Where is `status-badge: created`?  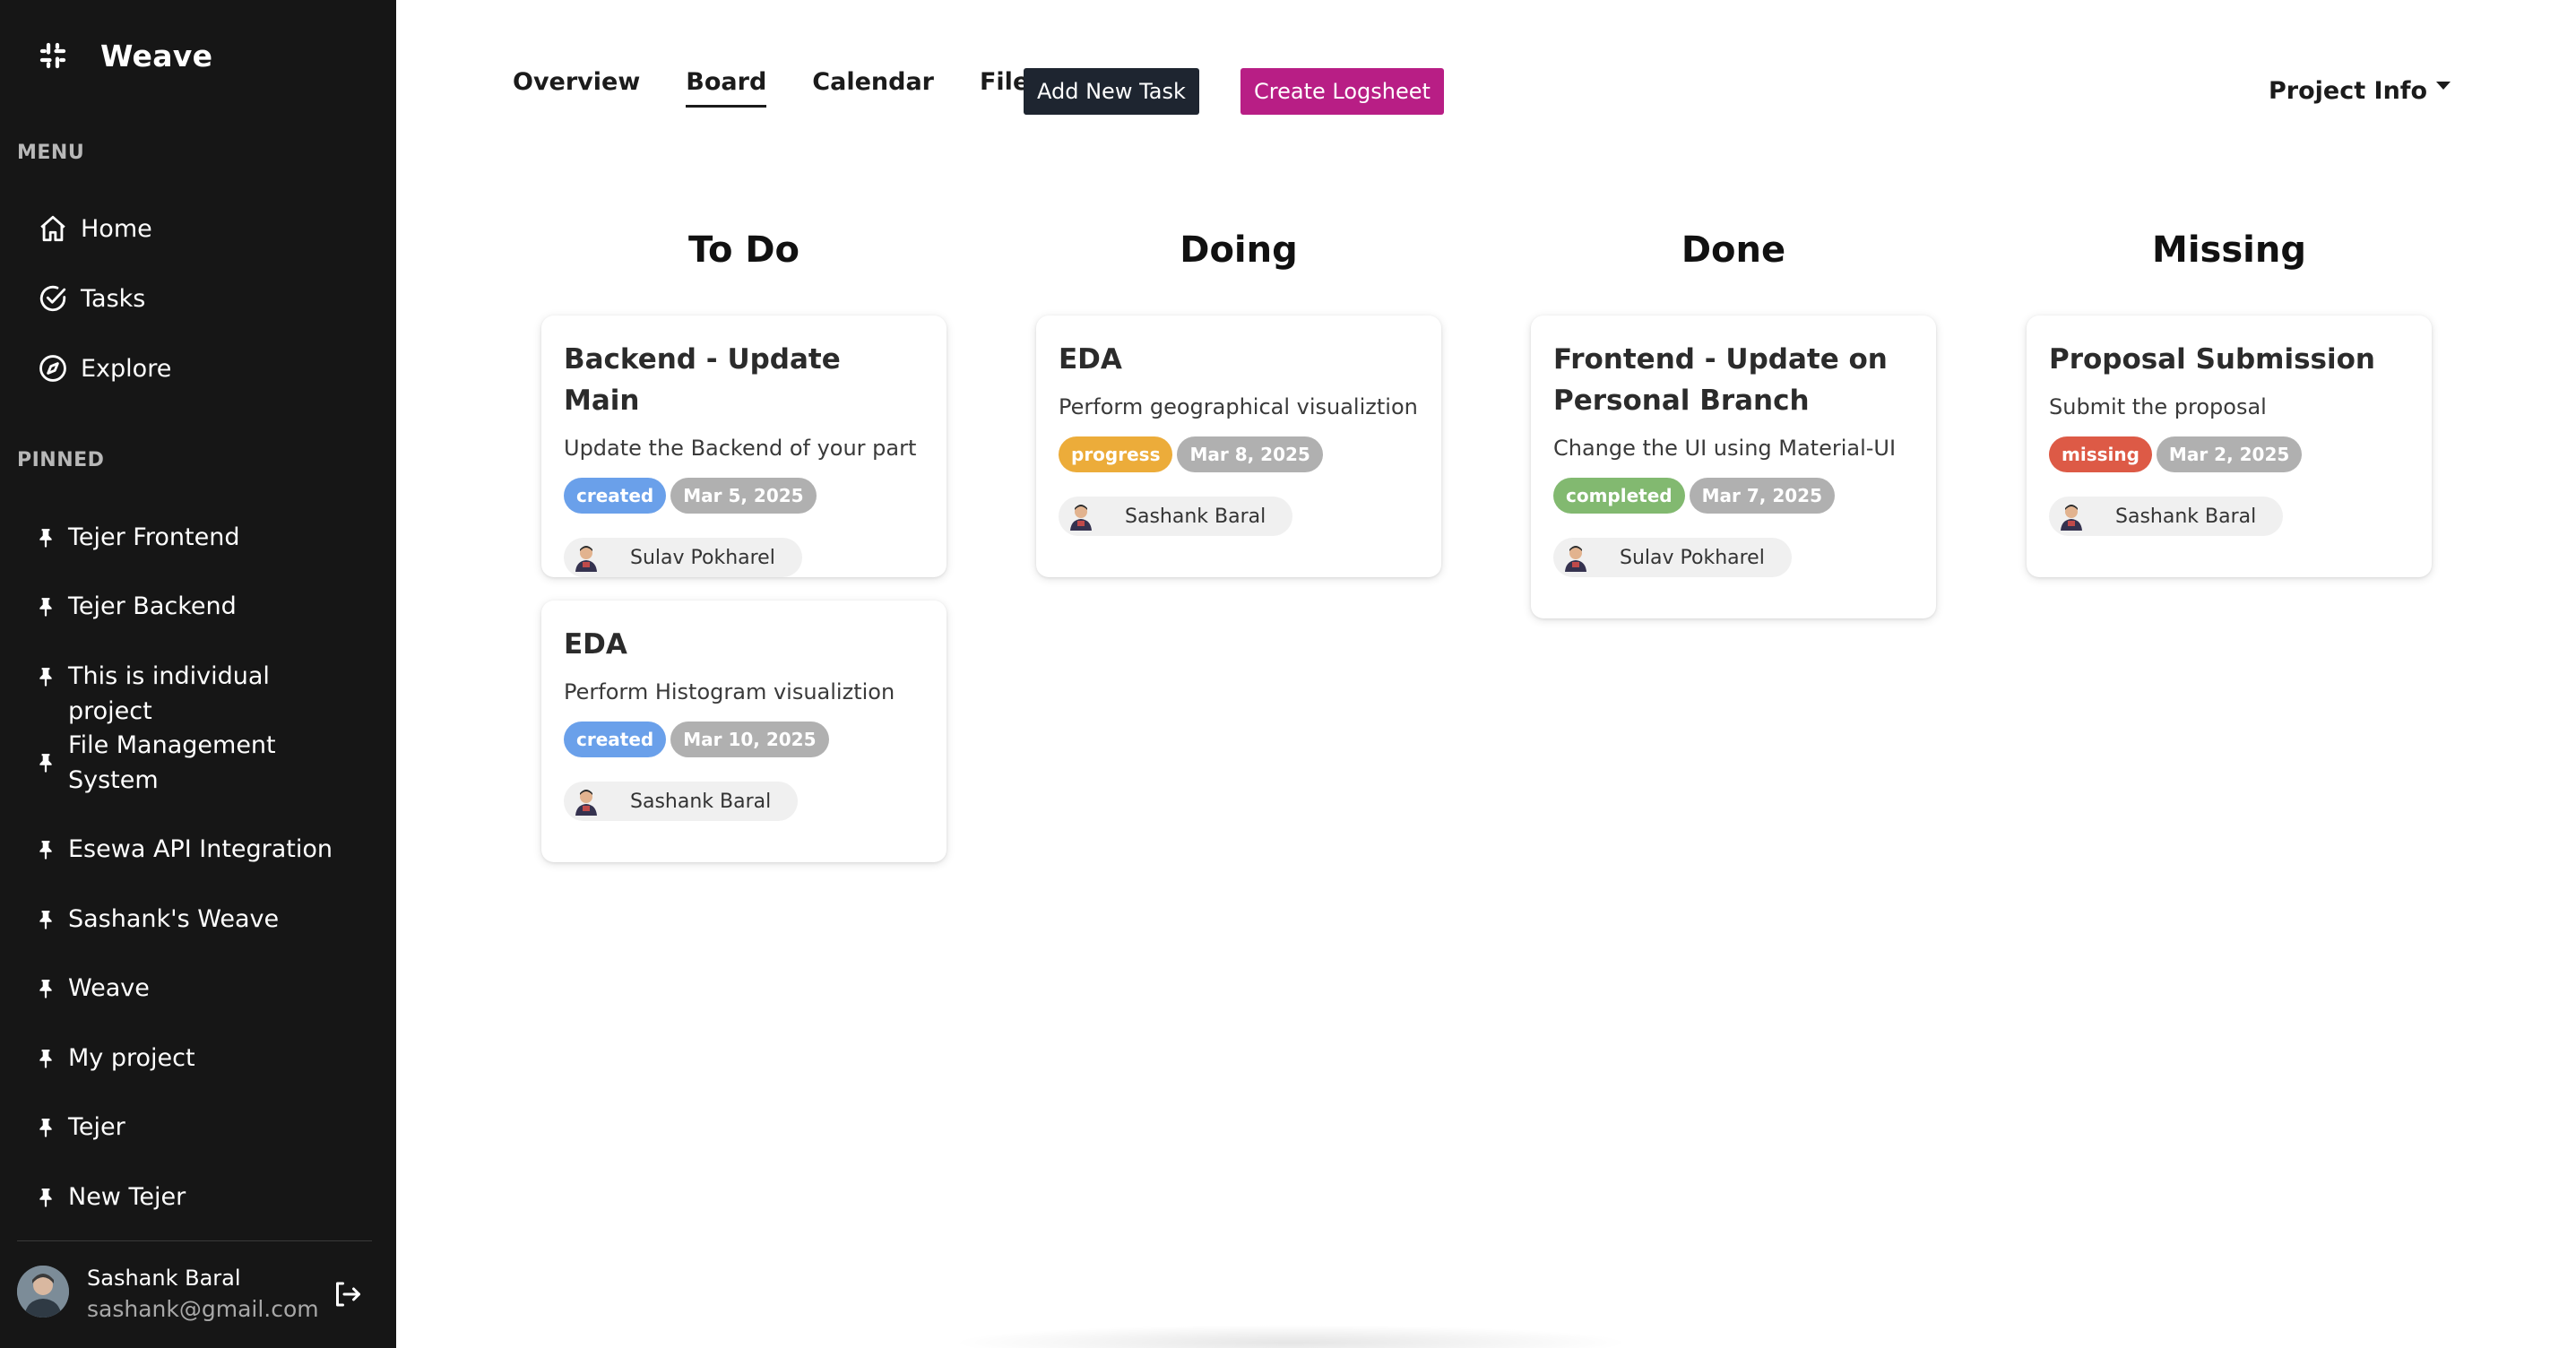
status-badge: created is located at coordinates (615, 740).